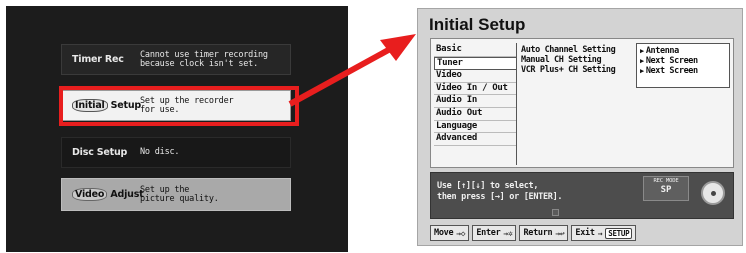  I want to click on menu-item-label-text: Adjust, so click(127, 194).